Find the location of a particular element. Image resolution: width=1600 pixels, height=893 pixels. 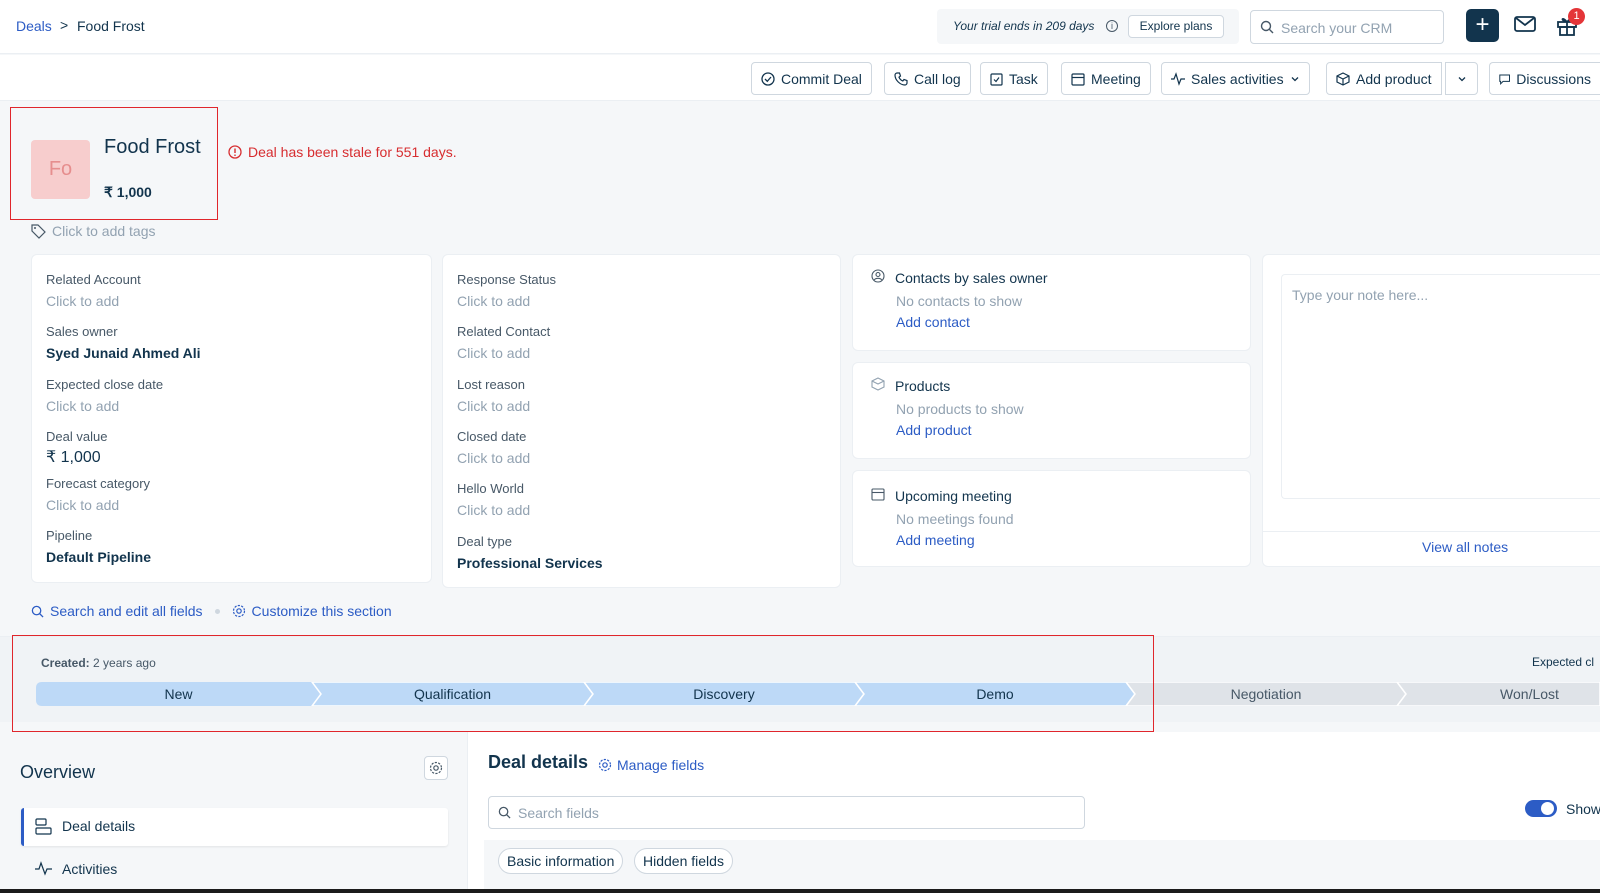

nav-activities-label: Activities is located at coordinates (89, 869).